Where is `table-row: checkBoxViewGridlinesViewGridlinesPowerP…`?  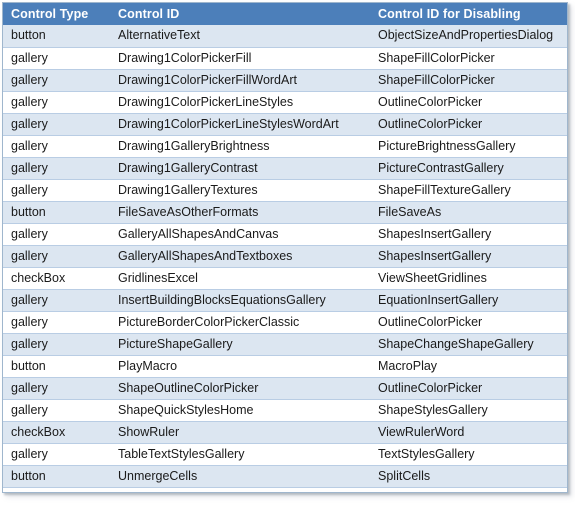
table-row: checkBoxViewGridlinesViewGridlinesPowerP… is located at coordinates (285, 489).